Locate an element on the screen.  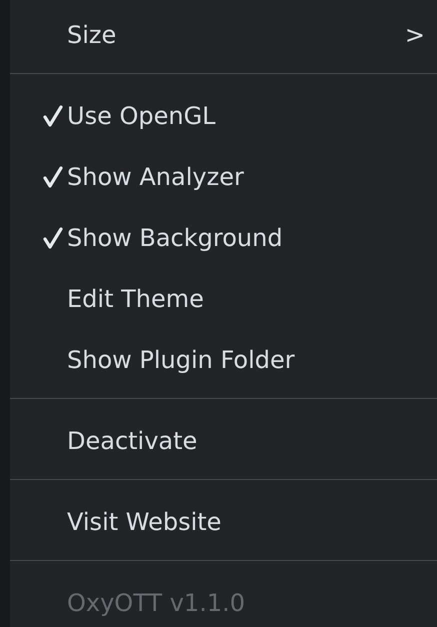
menu-item: Show Background is located at coordinates (223, 237).